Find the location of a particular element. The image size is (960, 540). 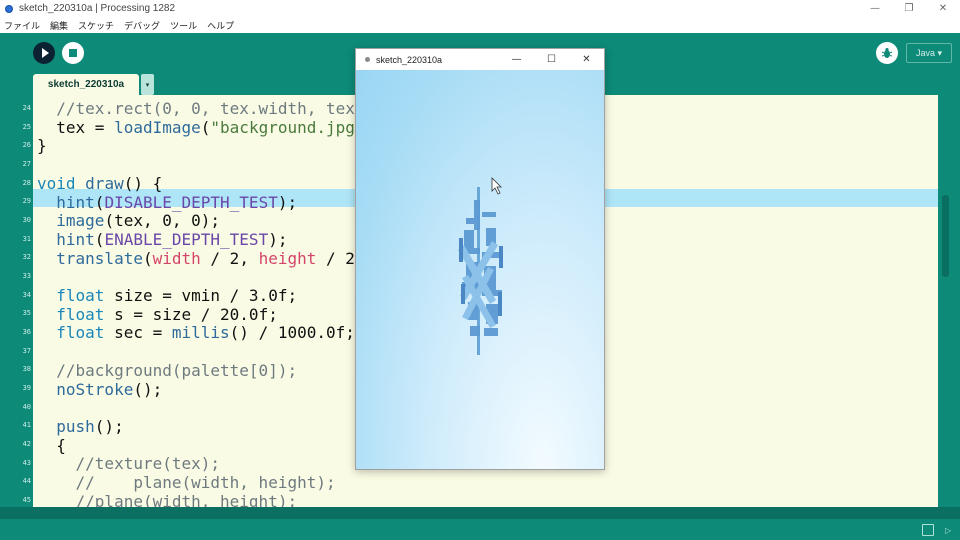

code-line: void draw() { is located at coordinates (99, 184).